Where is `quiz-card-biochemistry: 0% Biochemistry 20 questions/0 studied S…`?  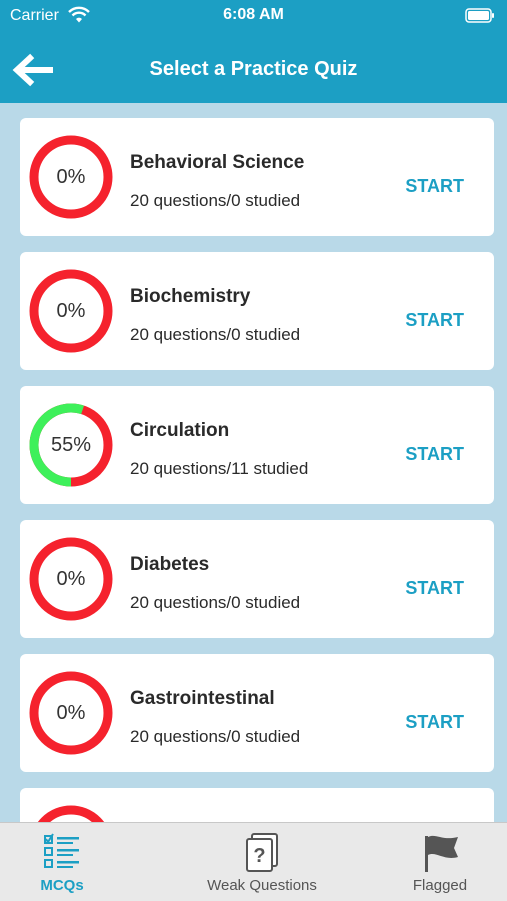 quiz-card-biochemistry: 0% Biochemistry 20 questions/0 studied S… is located at coordinates (257, 311).